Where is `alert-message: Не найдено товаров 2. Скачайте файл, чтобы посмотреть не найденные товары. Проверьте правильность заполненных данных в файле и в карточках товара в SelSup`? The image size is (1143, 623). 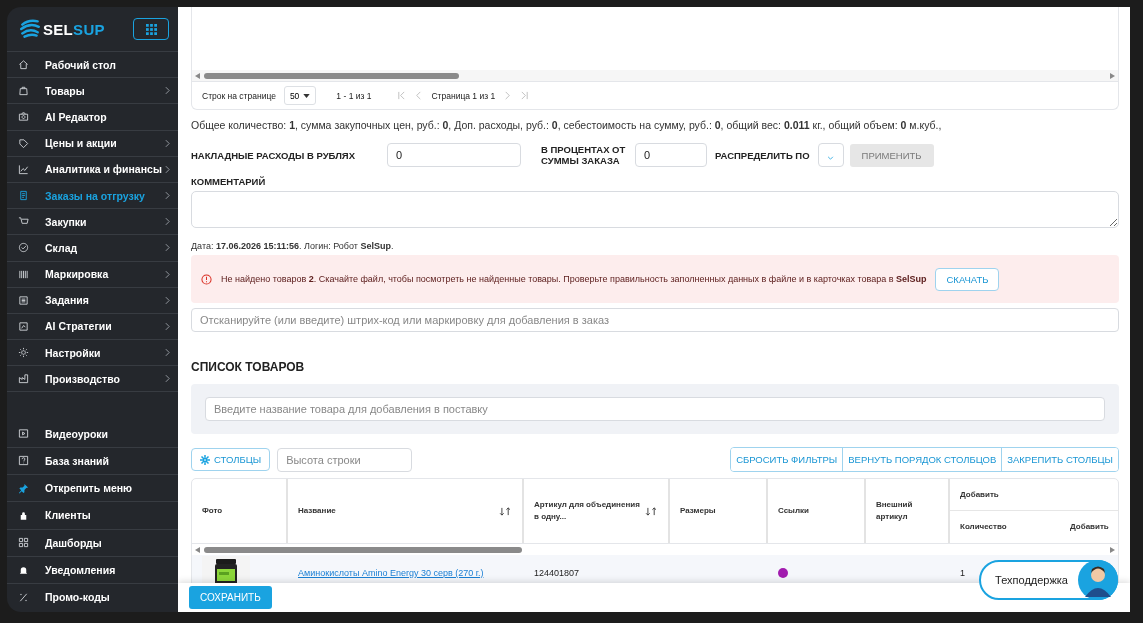
alert-message: Не найдено товаров 2. Скачайте файл, чтобы посмотреть не найденные товары. Проверьте правильность заполненных данных в файле и в карточках товара в SelSup is located at coordinates (574, 279).